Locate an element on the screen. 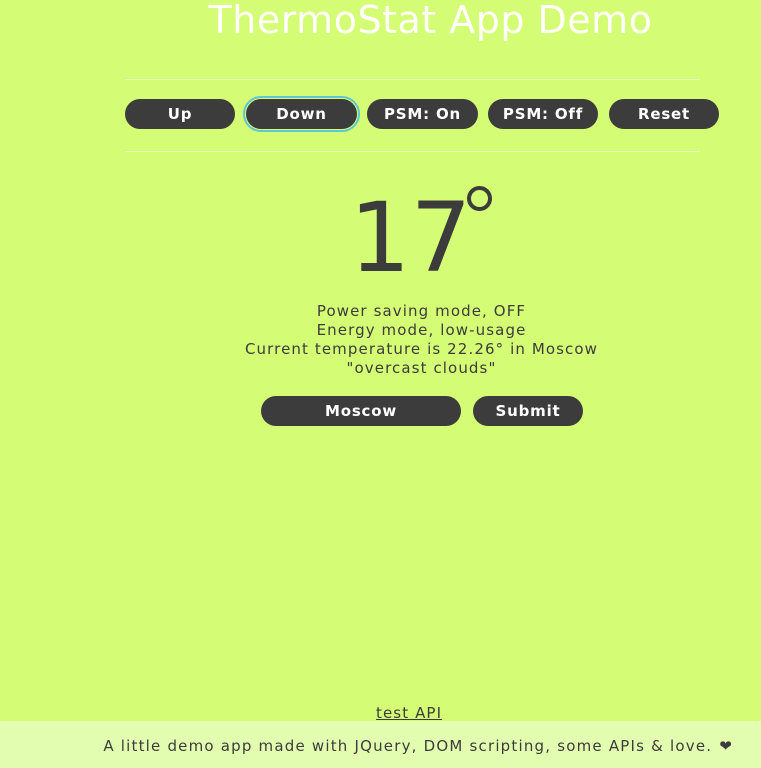  page-title: ThermoStat App Demo is located at coordinates (430, 21).